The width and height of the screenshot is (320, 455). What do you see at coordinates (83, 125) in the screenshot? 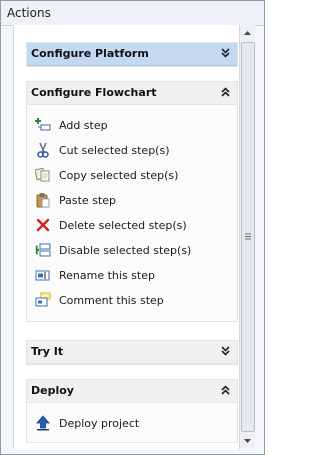
I see `action-label: Add step` at bounding box center [83, 125].